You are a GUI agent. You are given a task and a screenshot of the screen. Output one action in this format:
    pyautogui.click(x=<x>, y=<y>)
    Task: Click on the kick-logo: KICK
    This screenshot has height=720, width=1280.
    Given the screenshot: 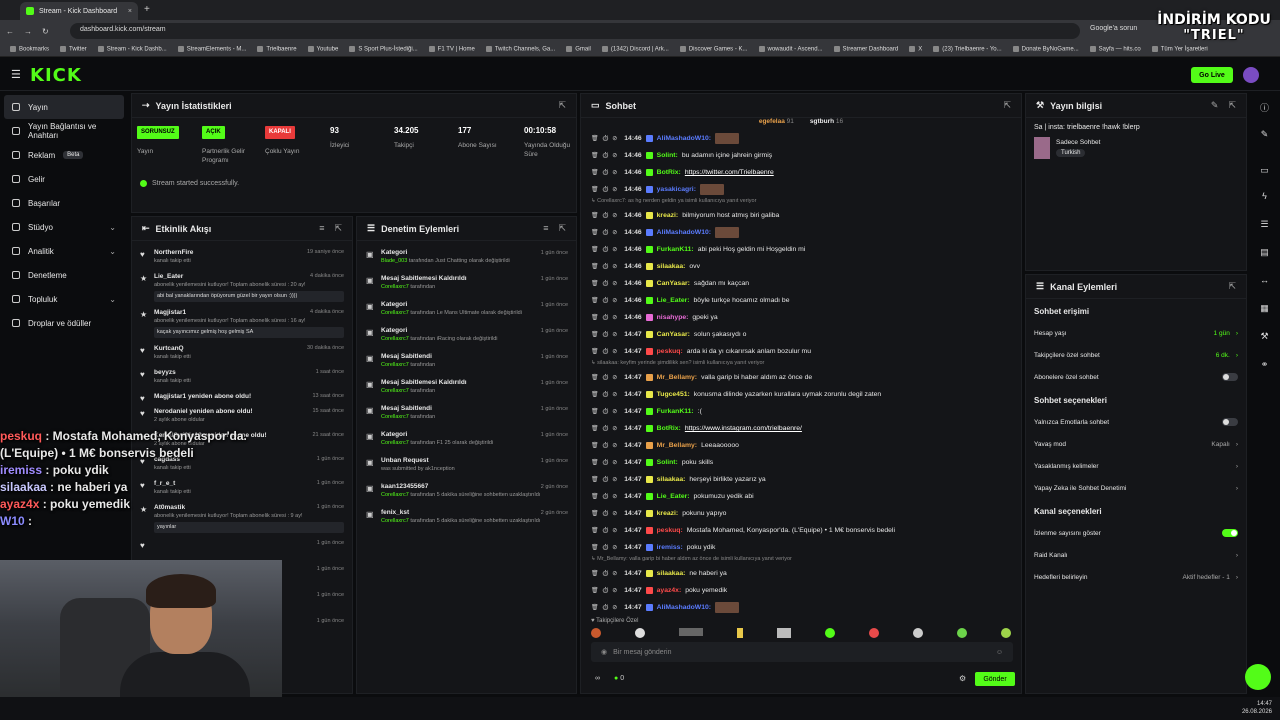 What is the action you would take?
    pyautogui.click(x=56, y=75)
    